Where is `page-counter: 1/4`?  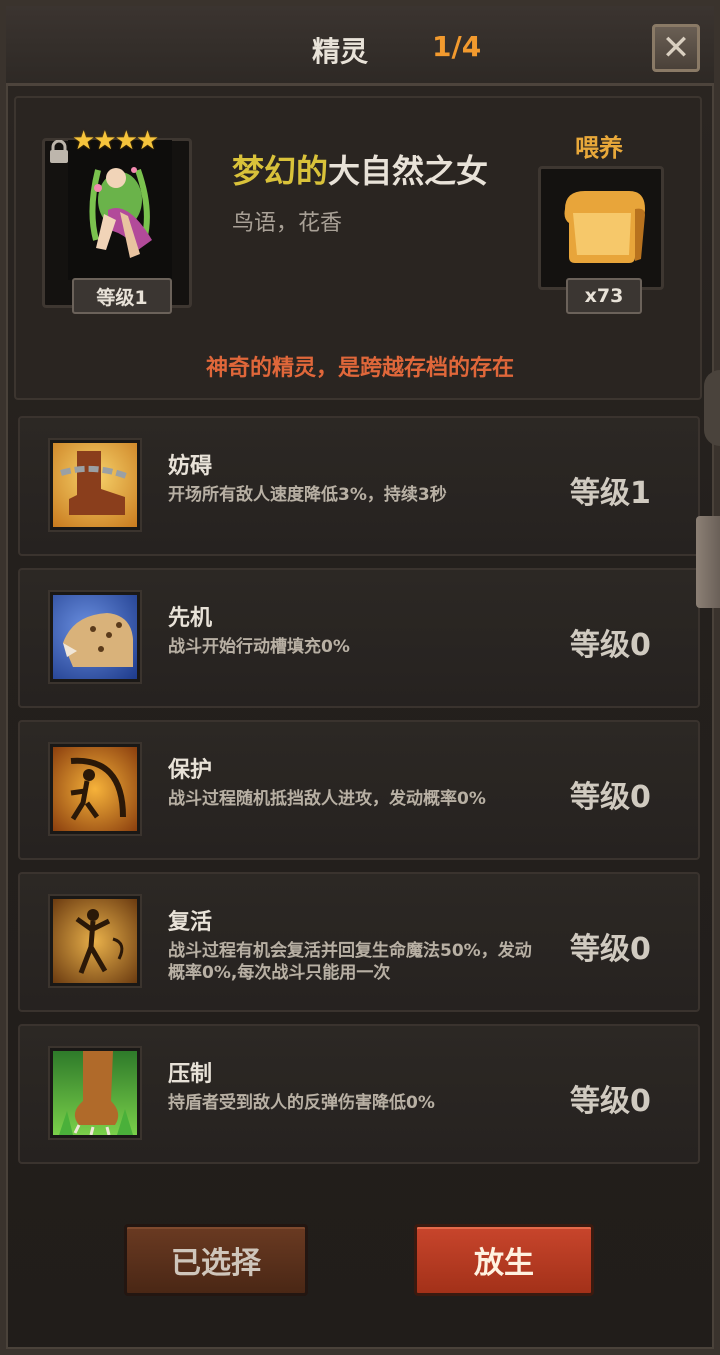
page-counter: 1/4 is located at coordinates (457, 46).